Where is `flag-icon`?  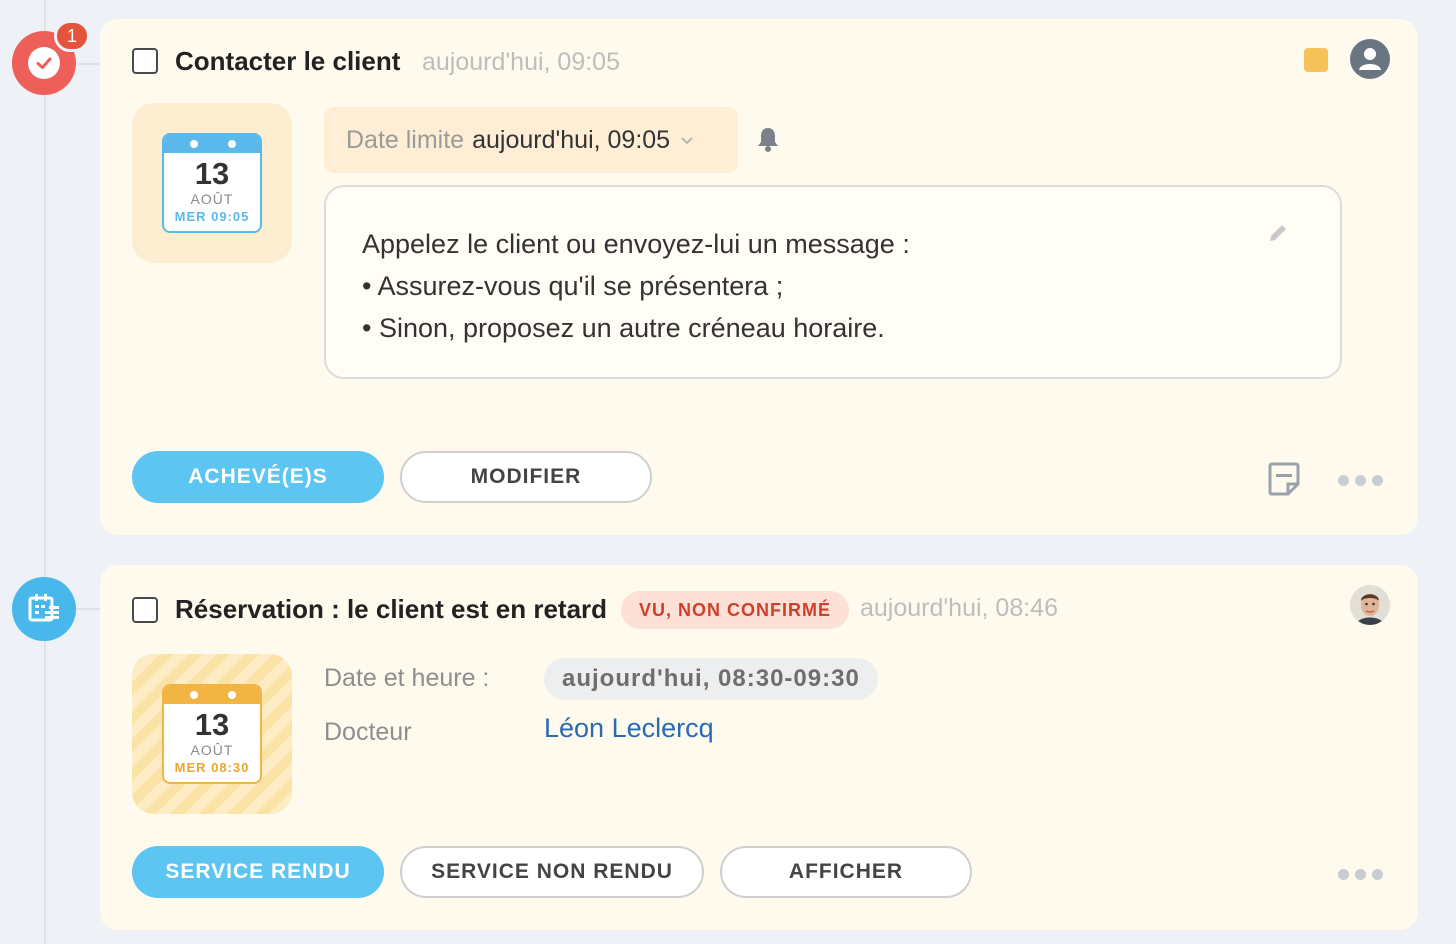
flag-icon is located at coordinates (1316, 60).